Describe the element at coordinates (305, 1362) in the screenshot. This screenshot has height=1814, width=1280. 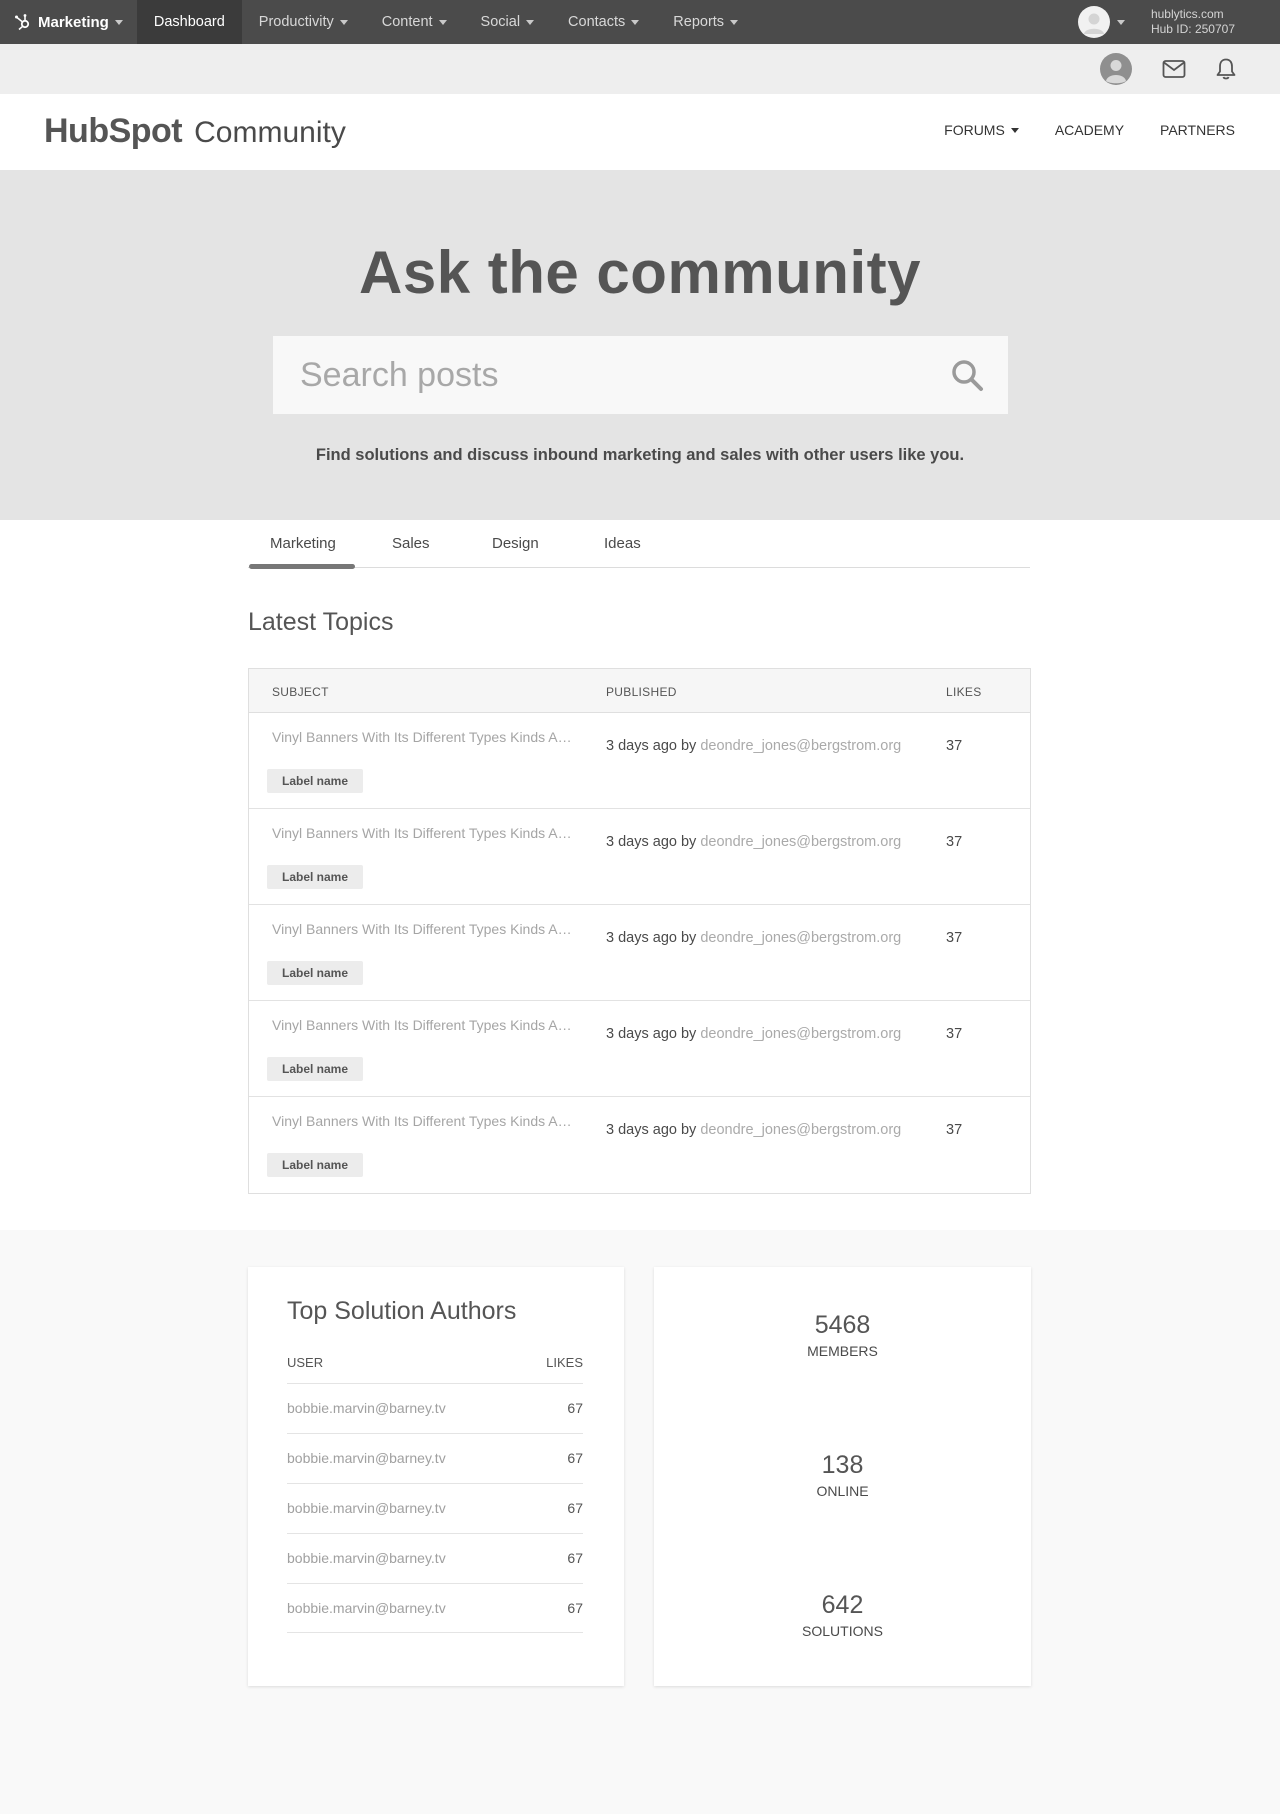
I see `authors-column-user: USER` at that location.